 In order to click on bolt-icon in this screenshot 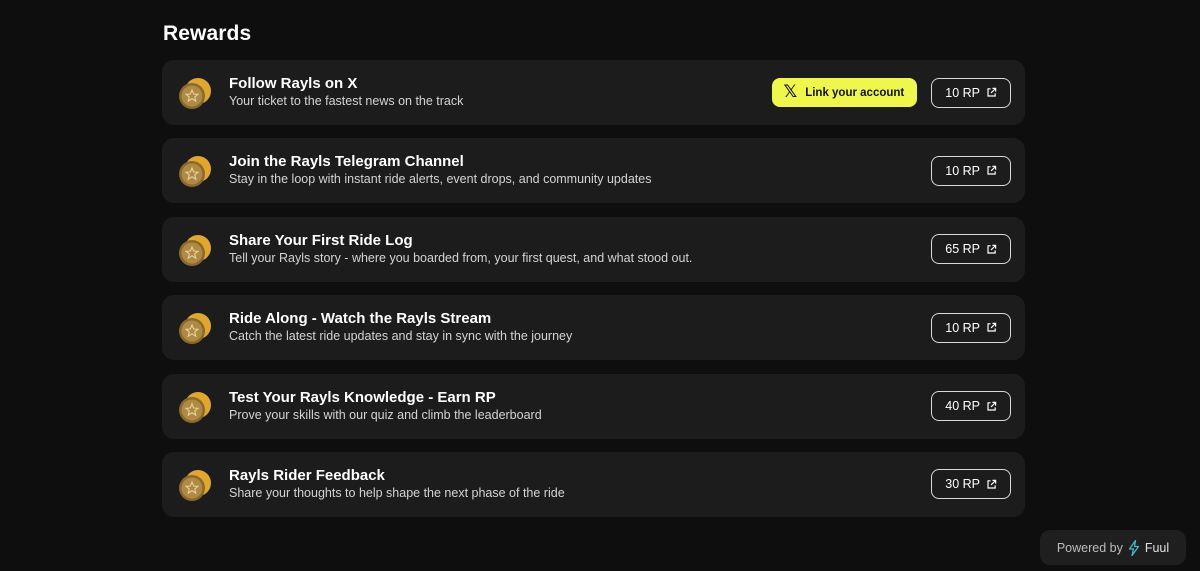, I will do `click(1133, 547)`.